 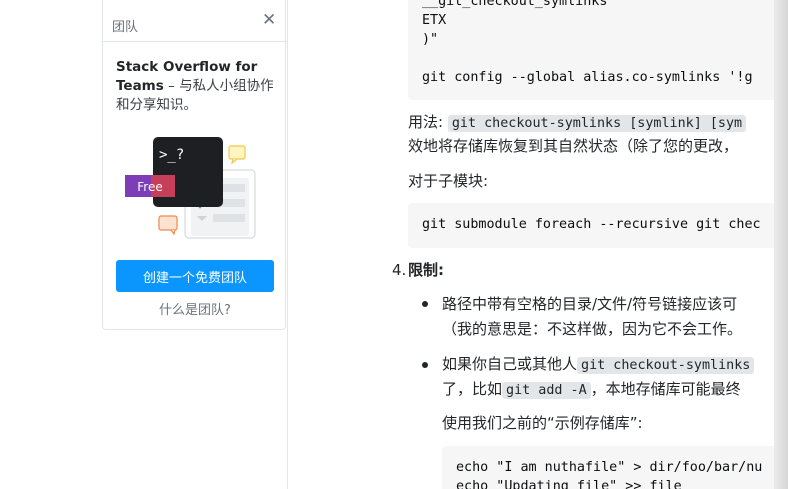 What do you see at coordinates (190, 188) in the screenshot?
I see `teams-illustration: >_? Free` at bounding box center [190, 188].